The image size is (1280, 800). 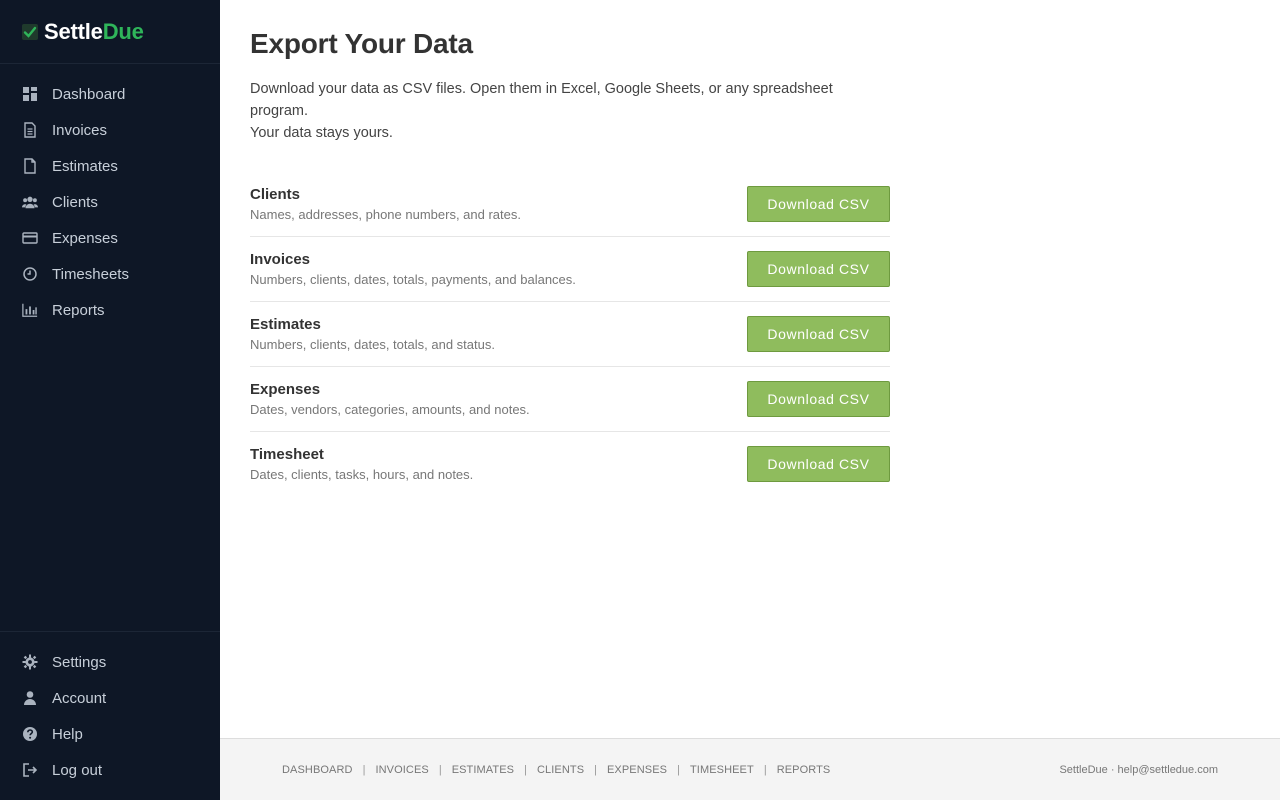 I want to click on logo: SettleDue, so click(x=110, y=32).